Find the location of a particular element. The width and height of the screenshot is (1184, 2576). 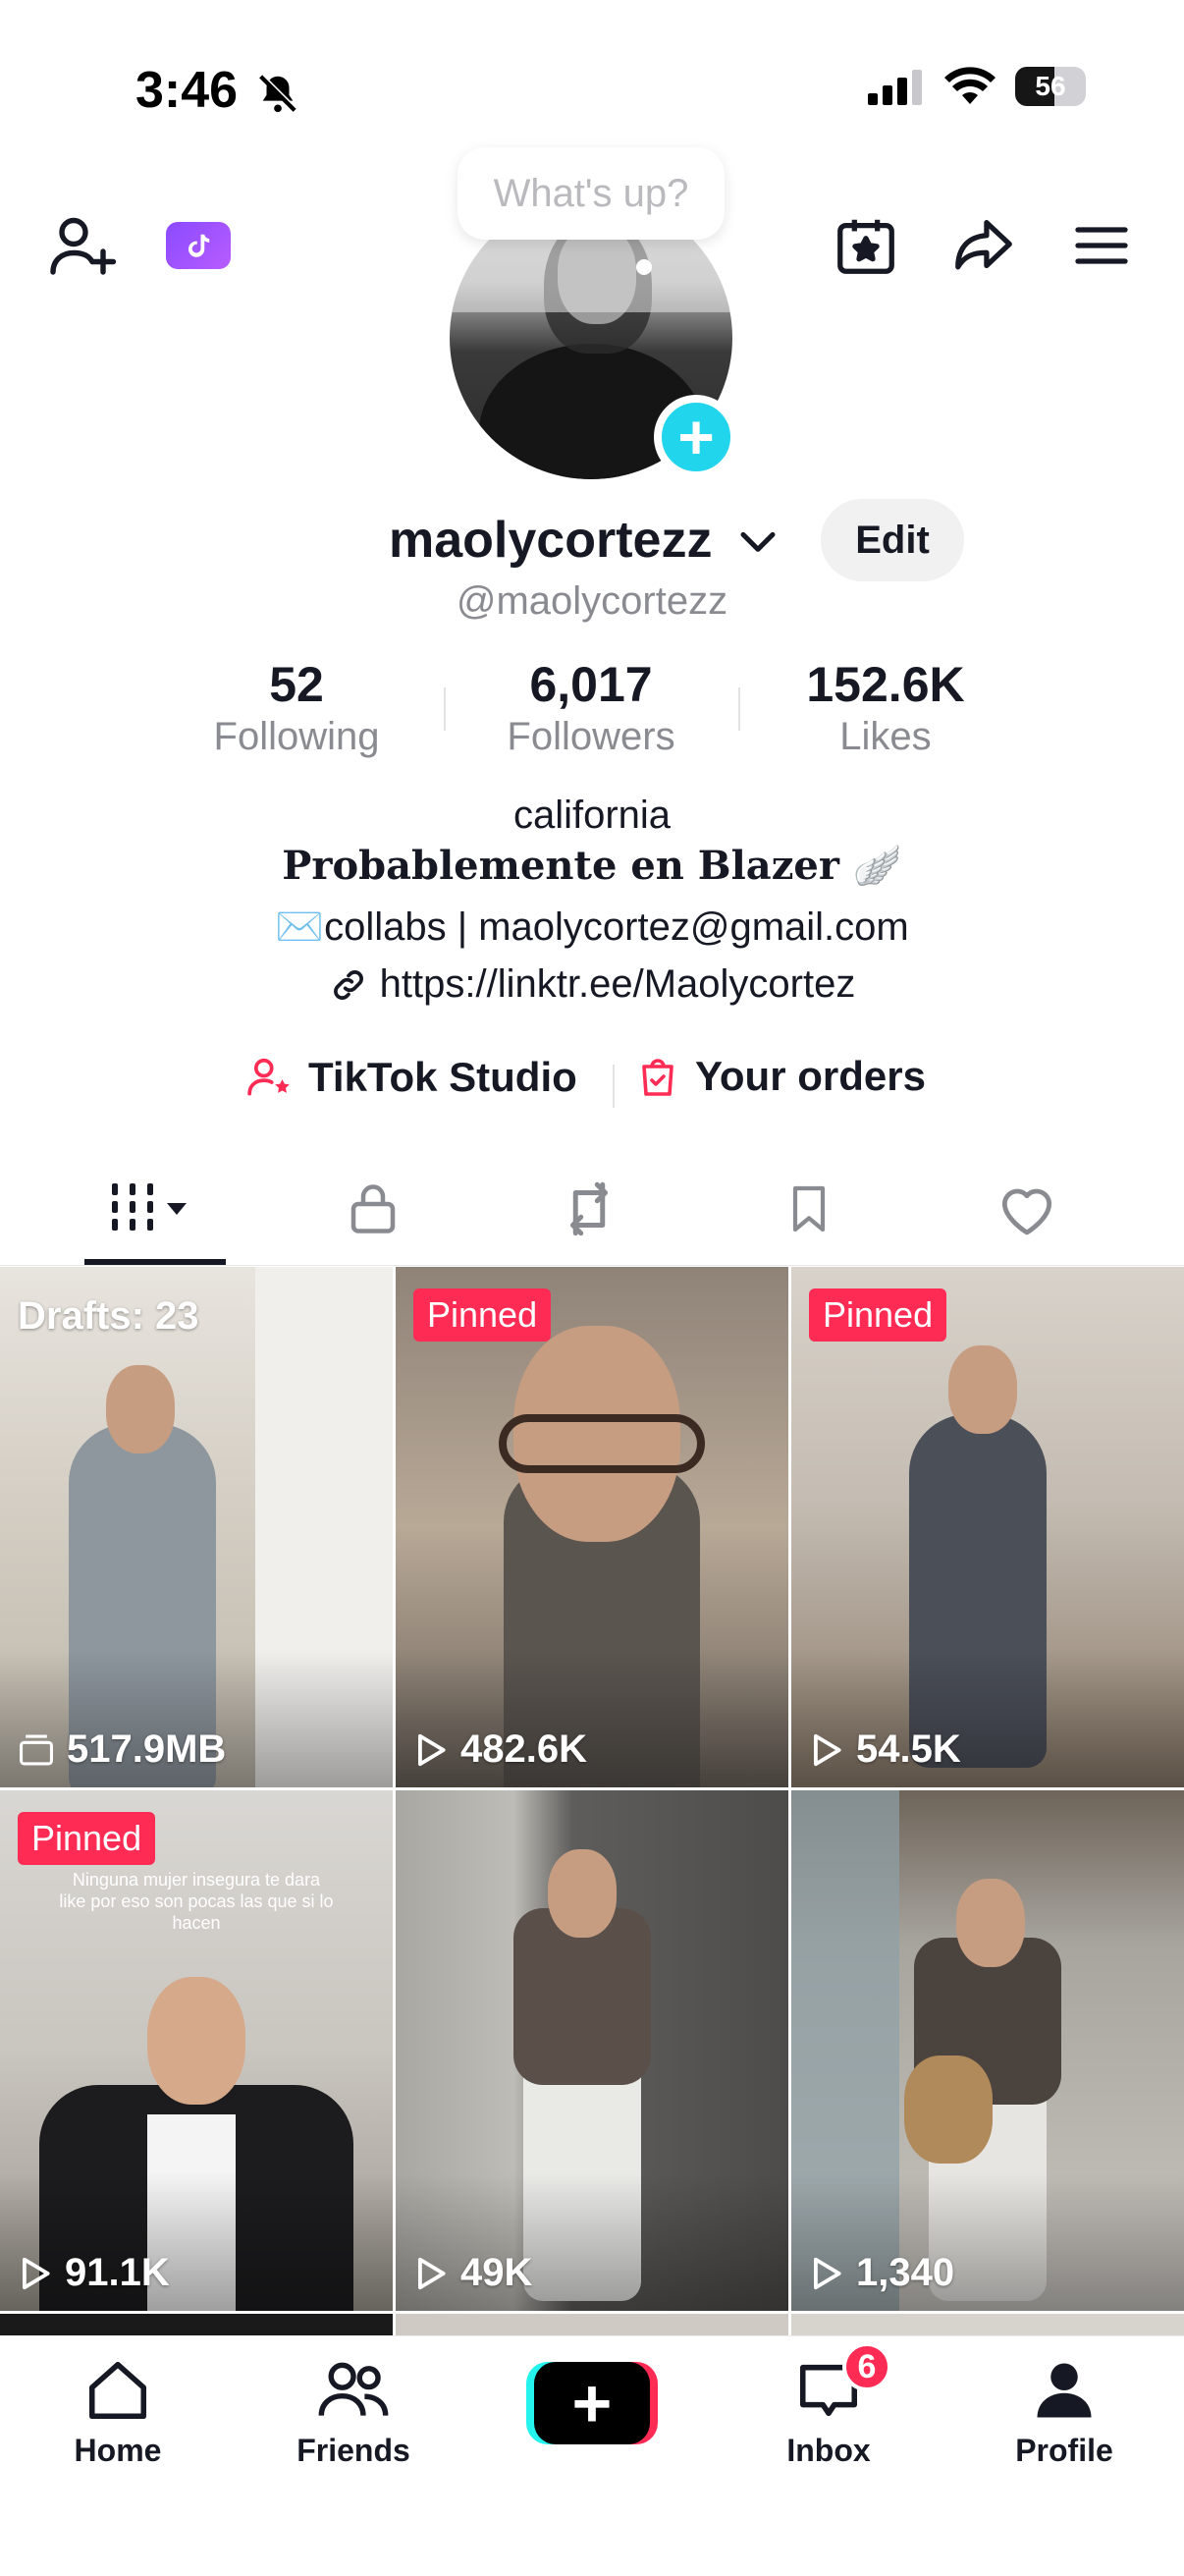

repost-icon is located at coordinates (589, 1209).